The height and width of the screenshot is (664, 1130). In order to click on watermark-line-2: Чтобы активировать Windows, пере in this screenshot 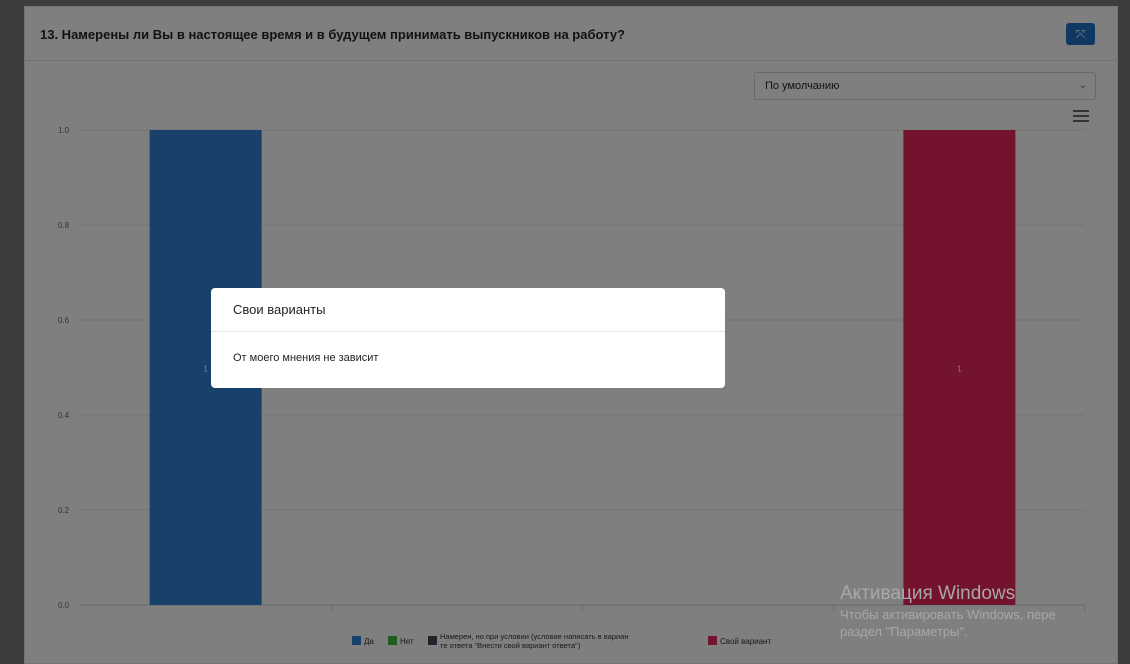, I will do `click(948, 614)`.